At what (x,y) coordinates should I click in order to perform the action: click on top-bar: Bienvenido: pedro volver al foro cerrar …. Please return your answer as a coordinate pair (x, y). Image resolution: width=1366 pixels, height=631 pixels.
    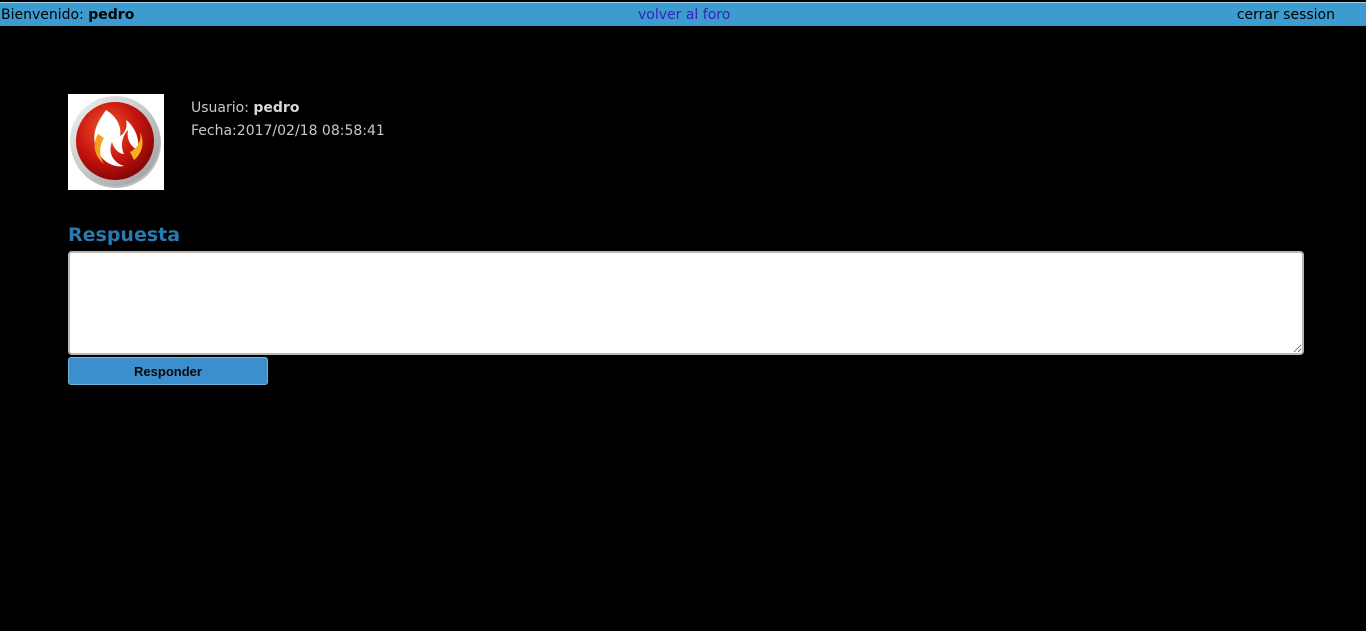
    Looking at the image, I should click on (683, 14).